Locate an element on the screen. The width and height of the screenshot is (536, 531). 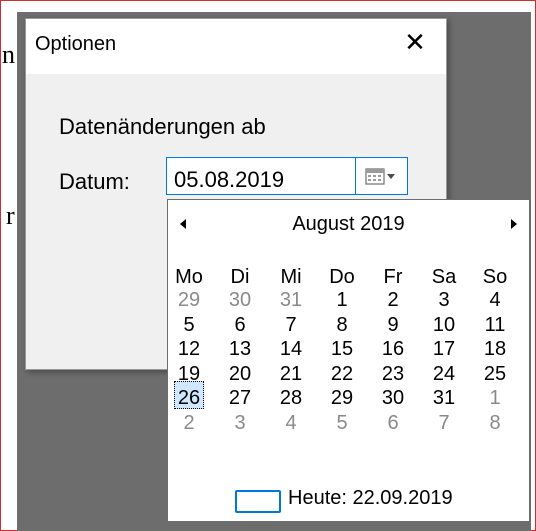
date-label: Datum: is located at coordinates (94, 181).